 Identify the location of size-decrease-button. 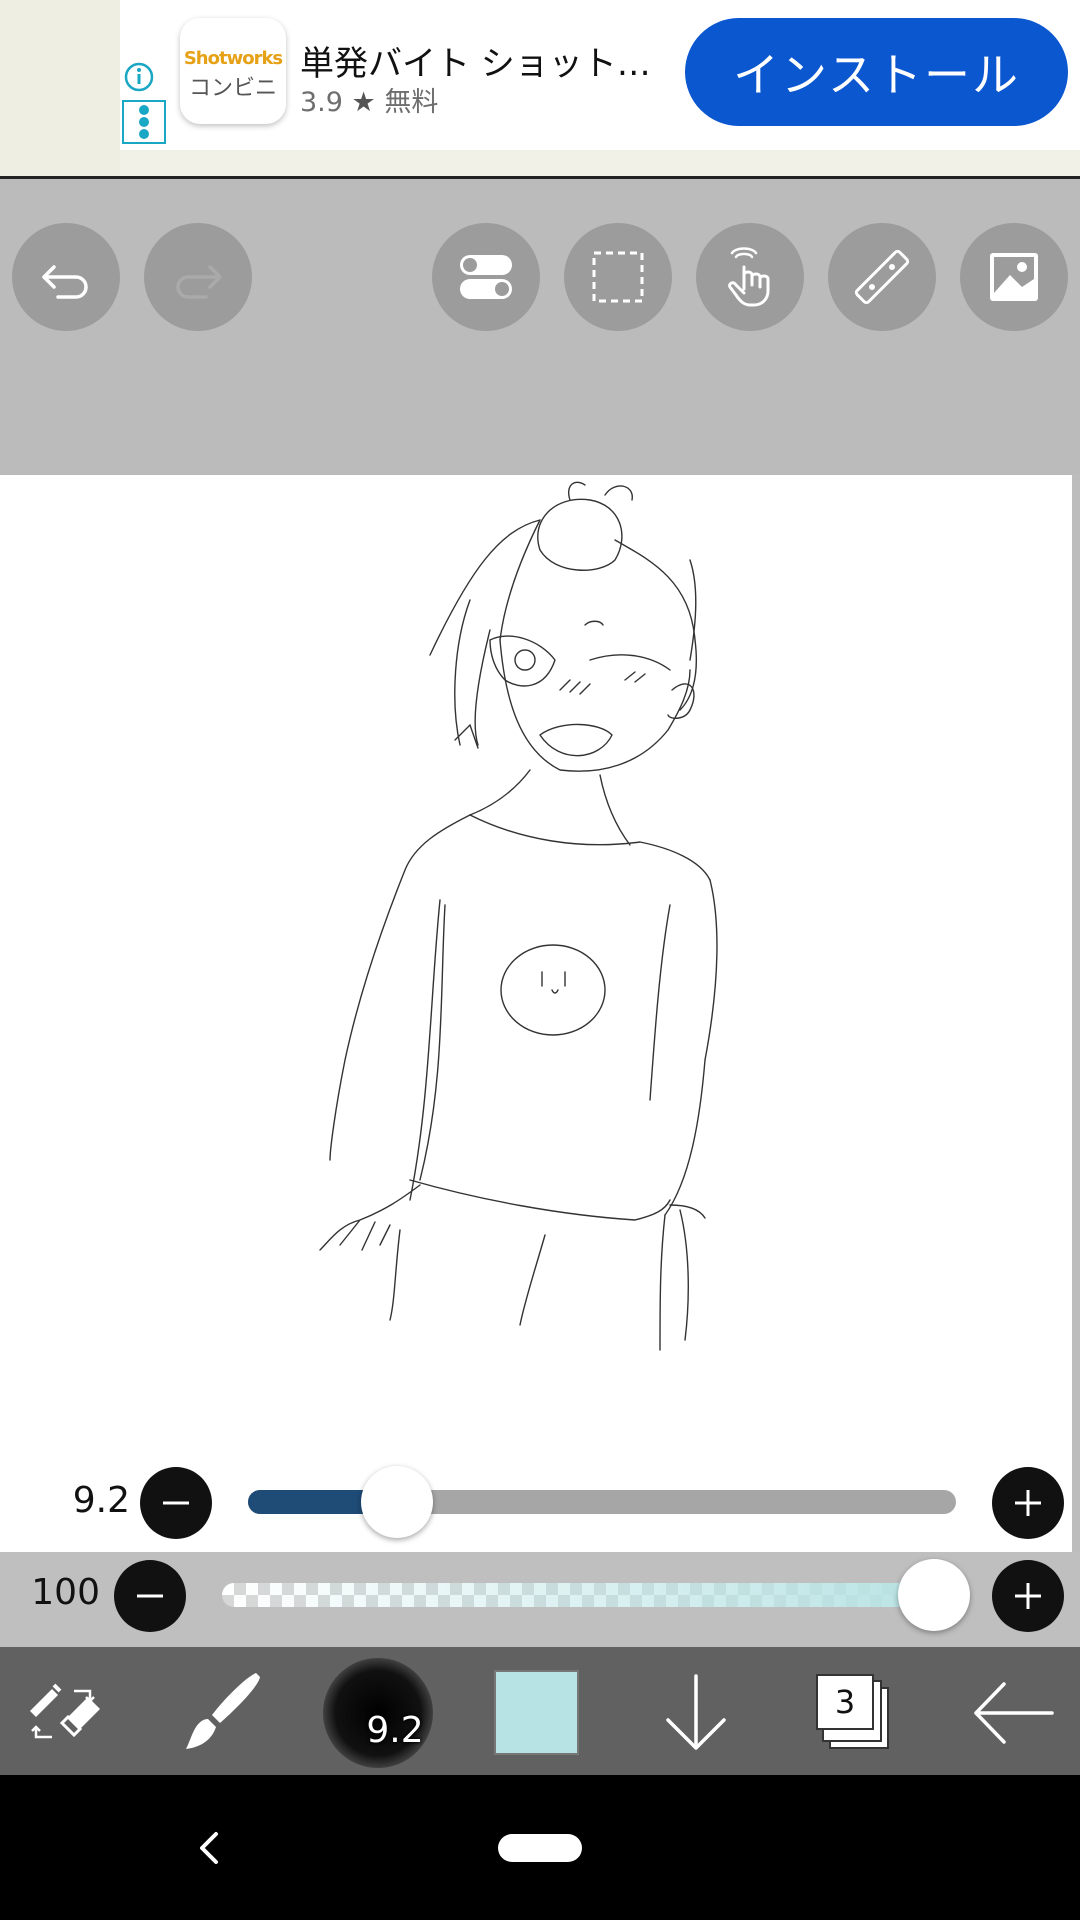
(176, 1503).